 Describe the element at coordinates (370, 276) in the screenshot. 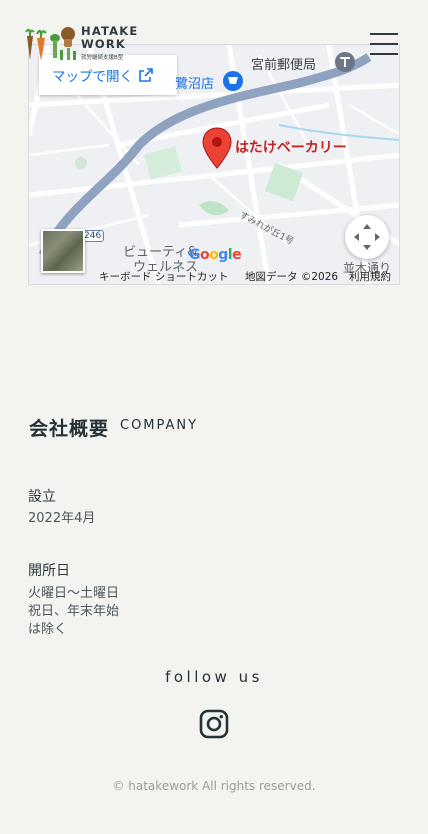

I see `terms-link: 利用規約` at that location.